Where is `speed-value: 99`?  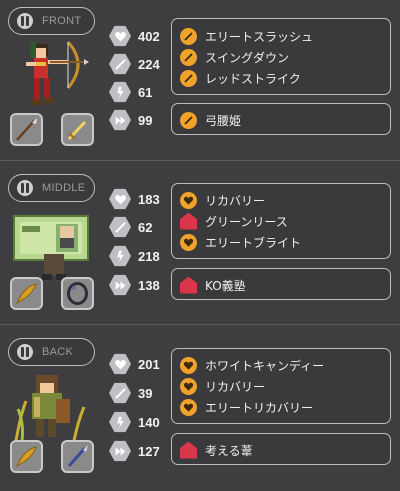
speed-value: 99 is located at coordinates (145, 120).